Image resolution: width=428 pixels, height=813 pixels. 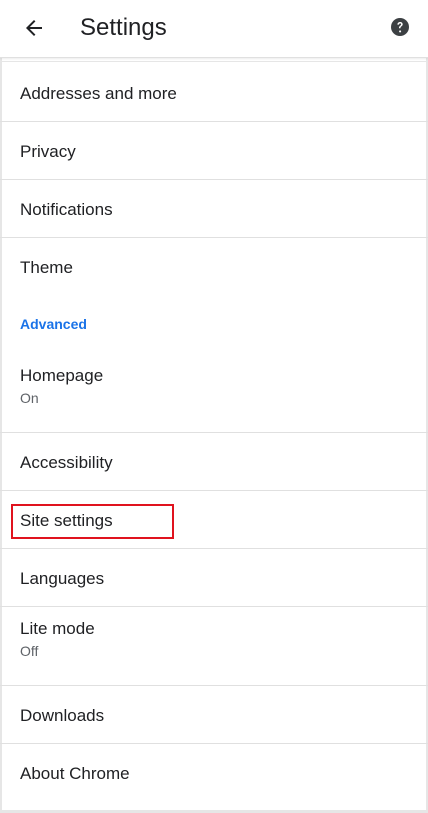 What do you see at coordinates (214, 462) in the screenshot?
I see `list-item-accessibility: Accessibility` at bounding box center [214, 462].